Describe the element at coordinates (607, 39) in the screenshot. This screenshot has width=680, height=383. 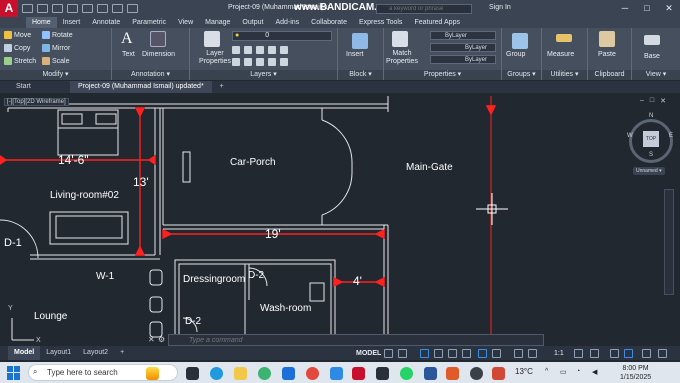
I see `paste-icon` at that location.